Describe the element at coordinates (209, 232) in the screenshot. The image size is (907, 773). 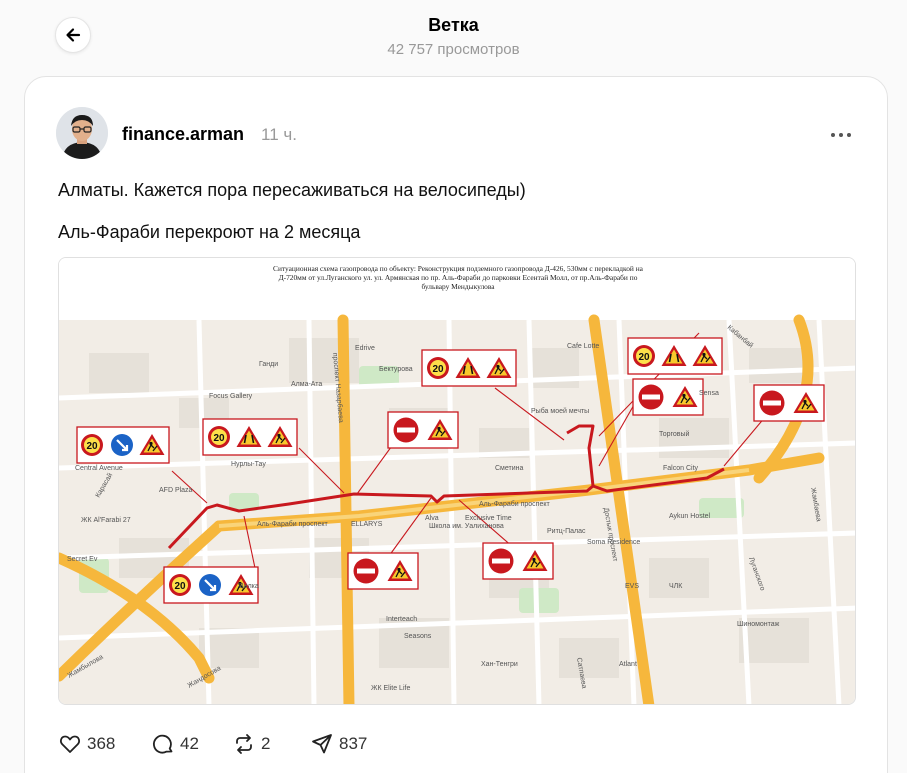
I see `post-text-line: Аль-Фараби перекроют на 2 месяца` at that location.